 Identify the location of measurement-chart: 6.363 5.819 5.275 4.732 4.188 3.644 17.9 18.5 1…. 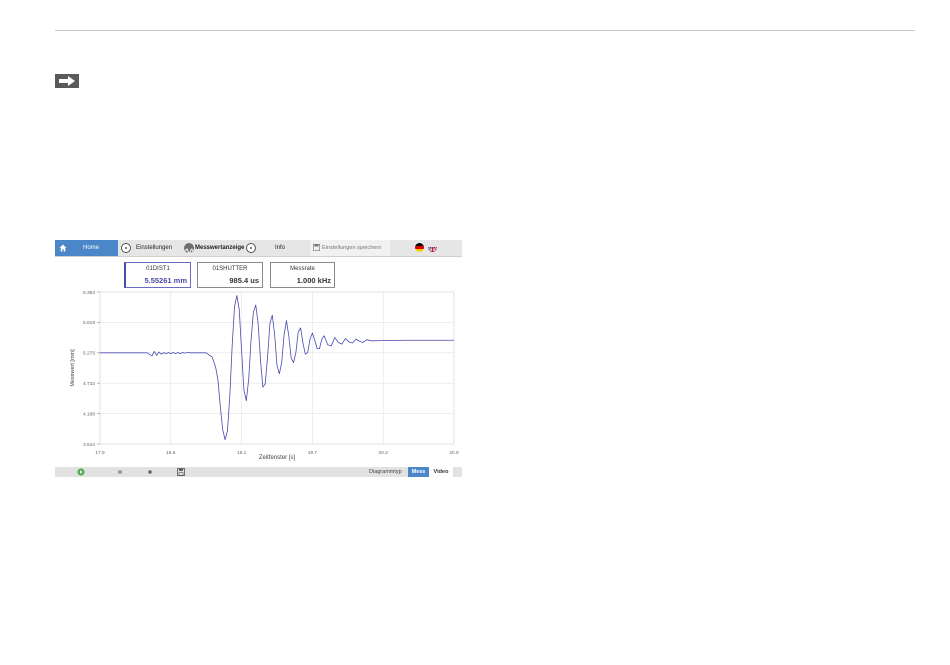
(258, 377).